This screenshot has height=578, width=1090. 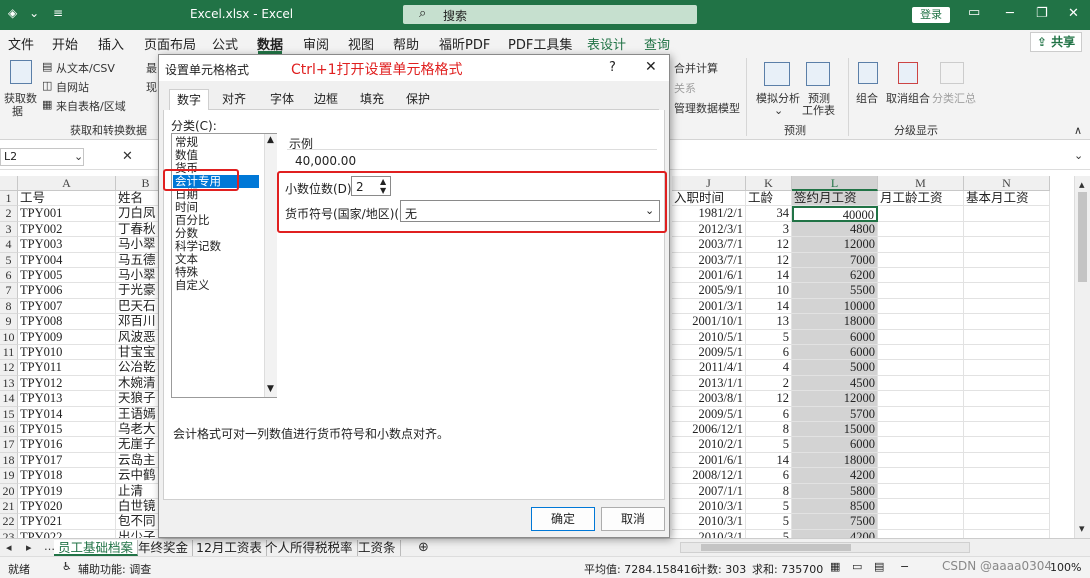 What do you see at coordinates (9, 245) in the screenshot?
I see `row-header: 4` at bounding box center [9, 245].